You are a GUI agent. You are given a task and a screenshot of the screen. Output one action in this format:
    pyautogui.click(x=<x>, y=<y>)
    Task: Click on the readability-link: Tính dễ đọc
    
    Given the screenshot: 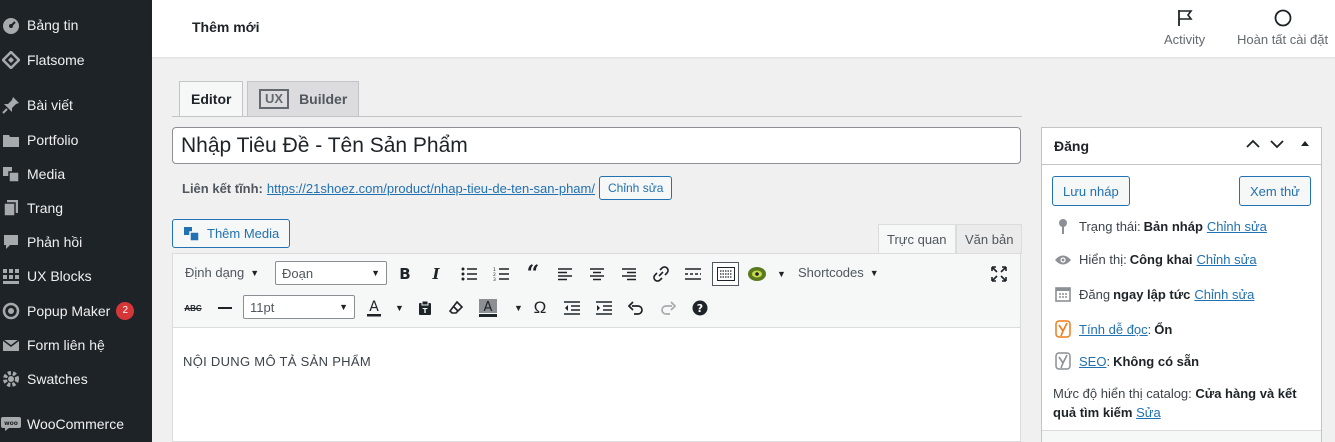 What is the action you would take?
    pyautogui.click(x=1113, y=329)
    